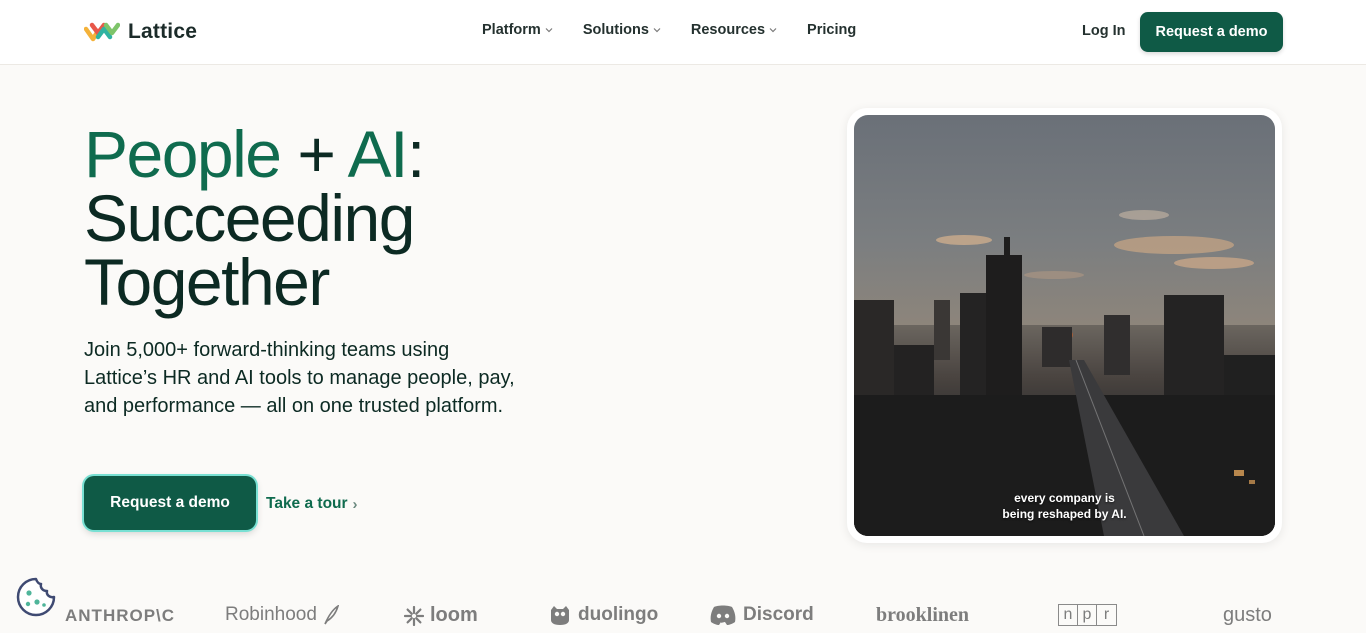 Image resolution: width=1366 pixels, height=633 pixels. What do you see at coordinates (669, 30) in the screenshot?
I see `main-nav: Platform Solutions Resources Pricing` at bounding box center [669, 30].